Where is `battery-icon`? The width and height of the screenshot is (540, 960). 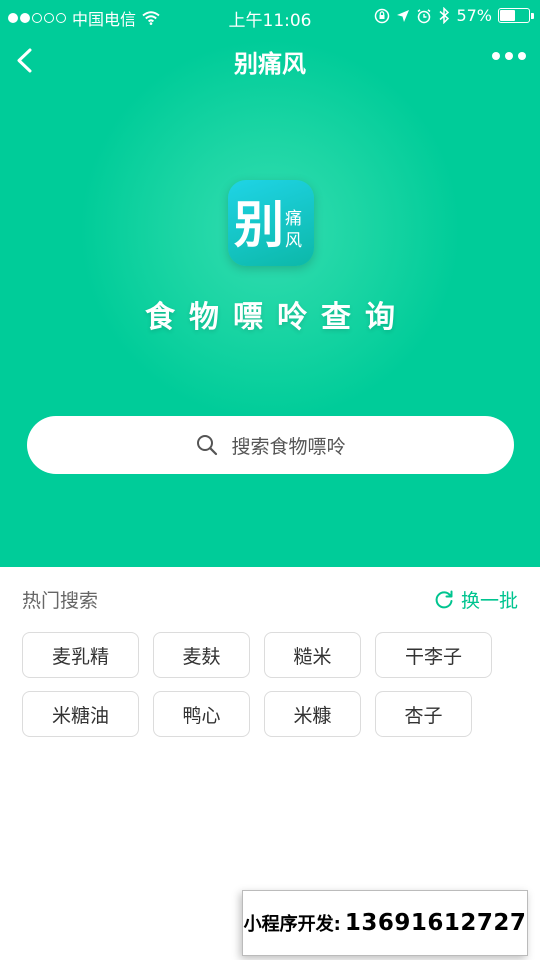
battery-icon is located at coordinates (516, 15).